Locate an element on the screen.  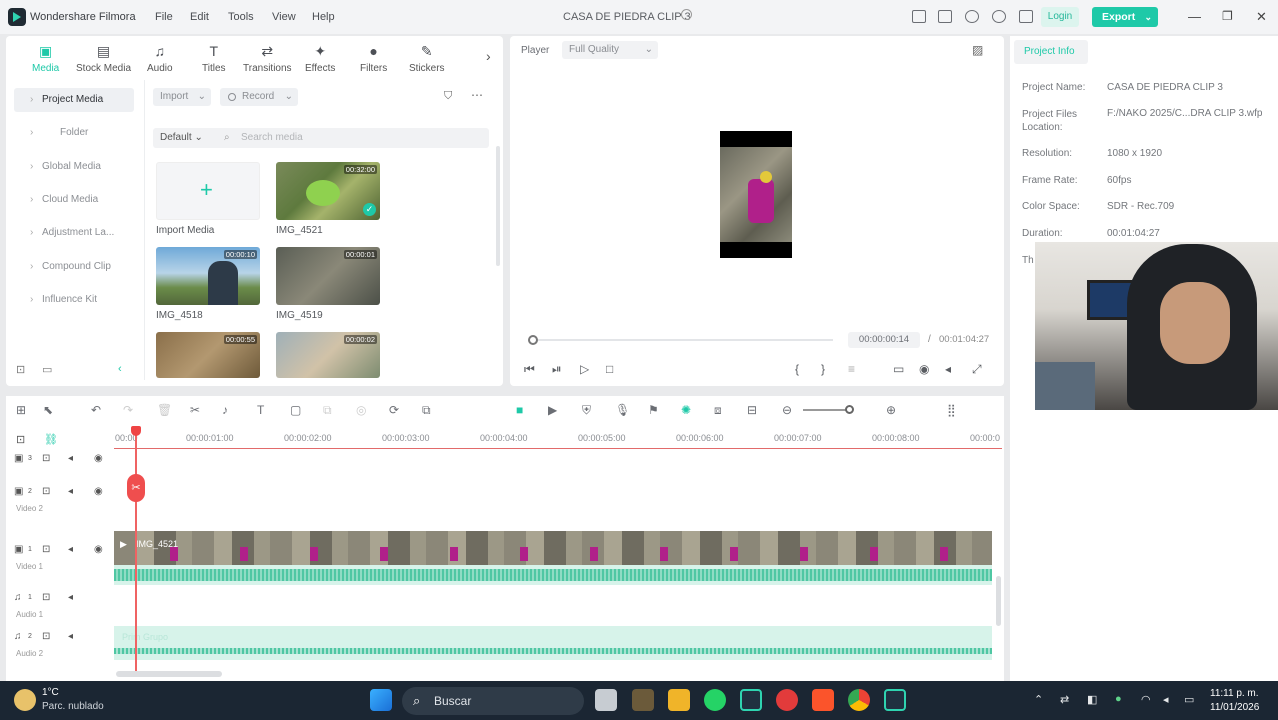
grid-apps-icon is located at coordinates (1026, 16).